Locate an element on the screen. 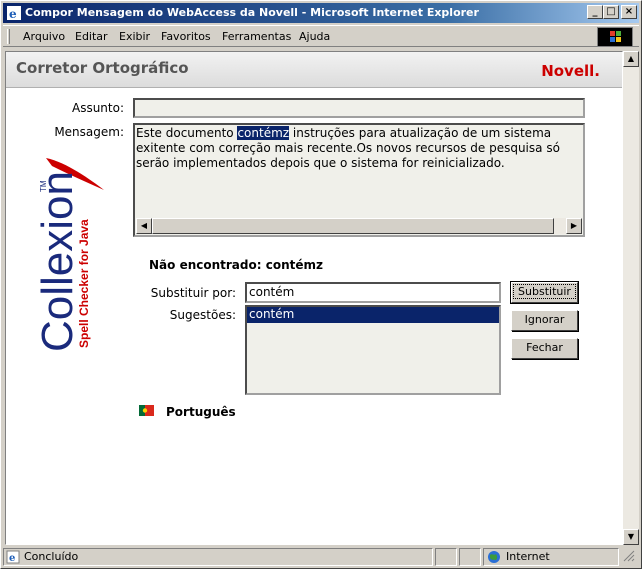 The width and height of the screenshot is (642, 569). internet-explorer-icon: e is located at coordinates (14, 13).